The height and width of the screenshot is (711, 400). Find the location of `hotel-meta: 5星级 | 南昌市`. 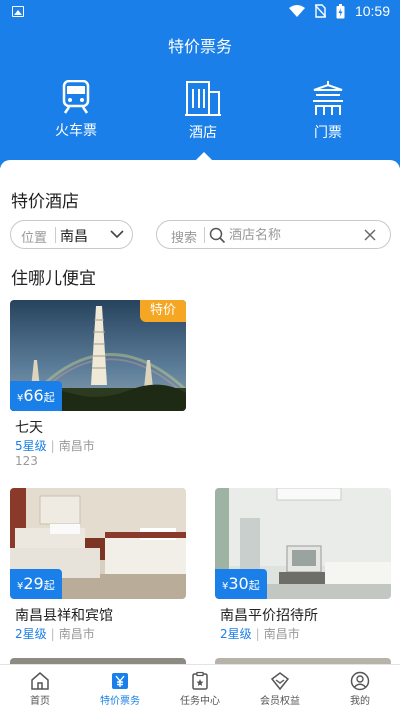

hotel-meta: 5星级 | 南昌市 is located at coordinates (55, 446).